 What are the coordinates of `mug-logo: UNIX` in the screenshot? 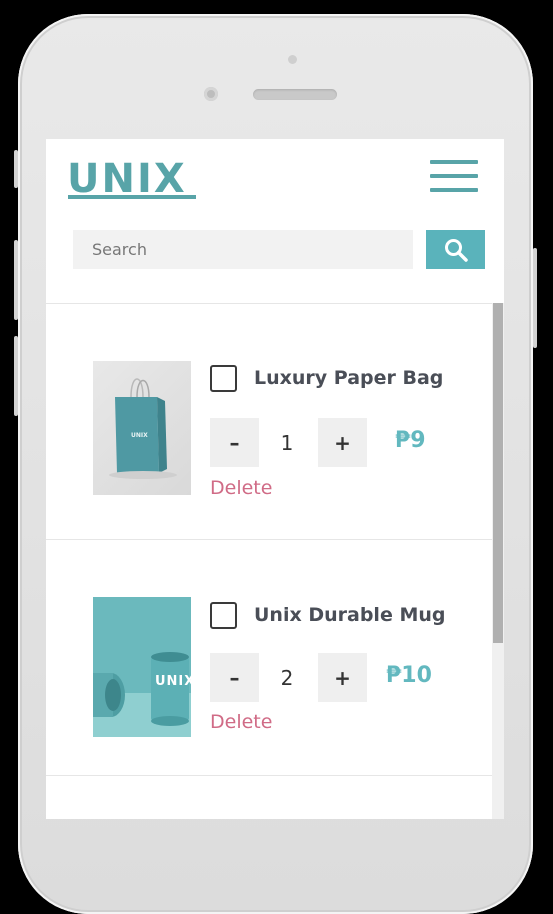 It's located at (173, 681).